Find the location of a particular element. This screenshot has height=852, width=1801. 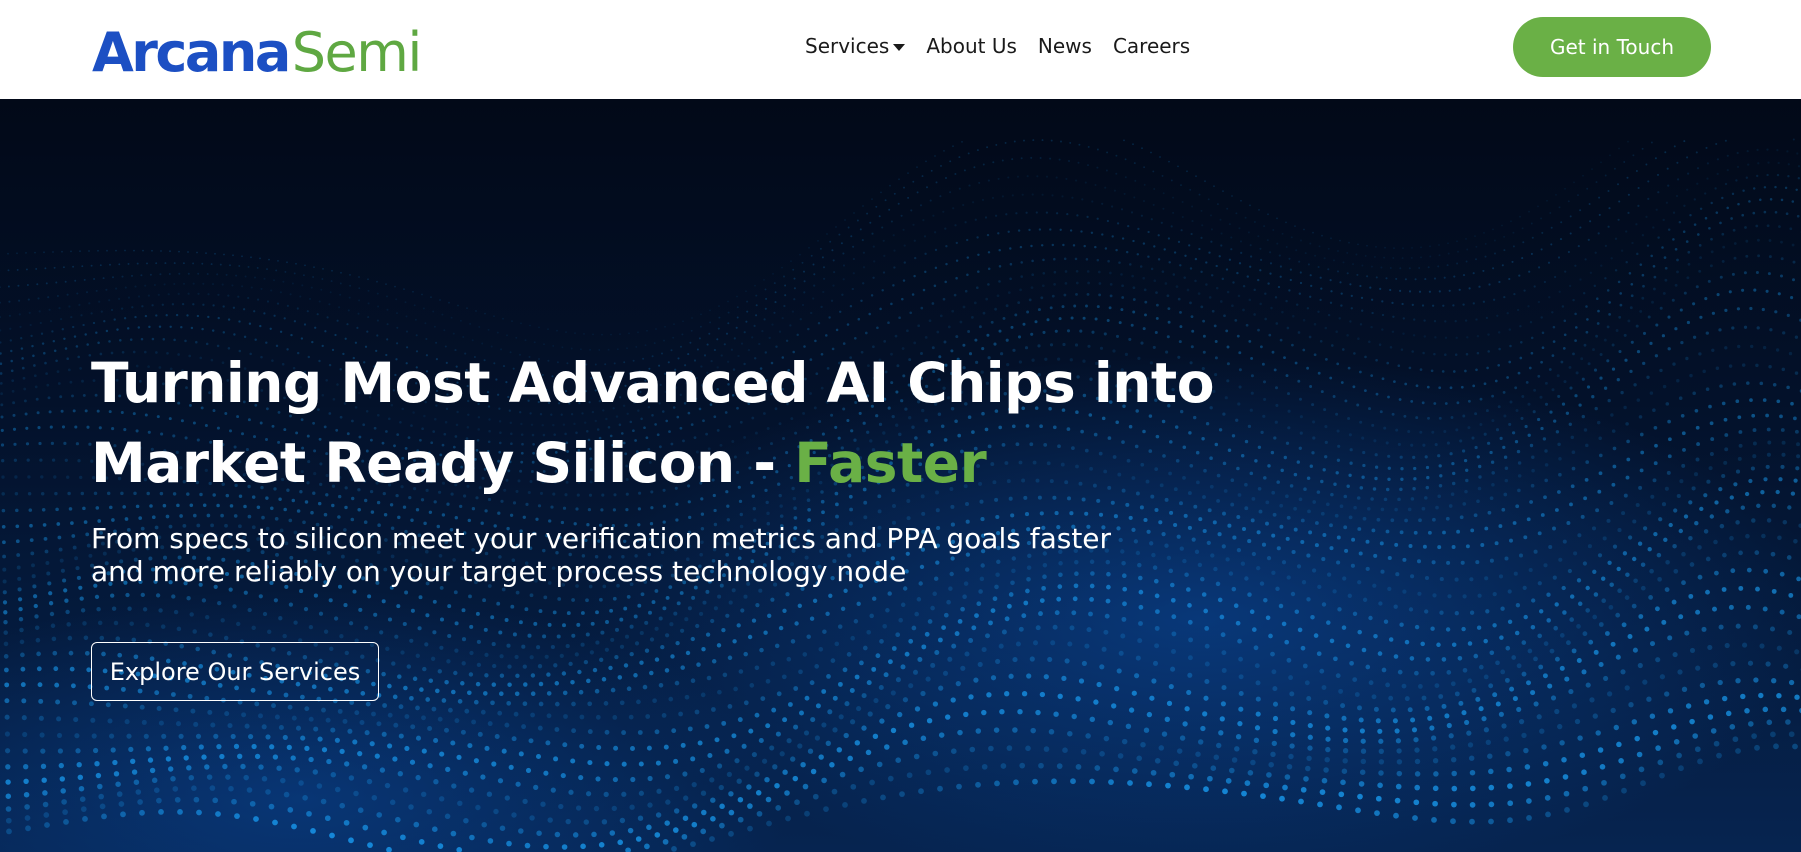

nav-item-services: Services is located at coordinates (855, 46).